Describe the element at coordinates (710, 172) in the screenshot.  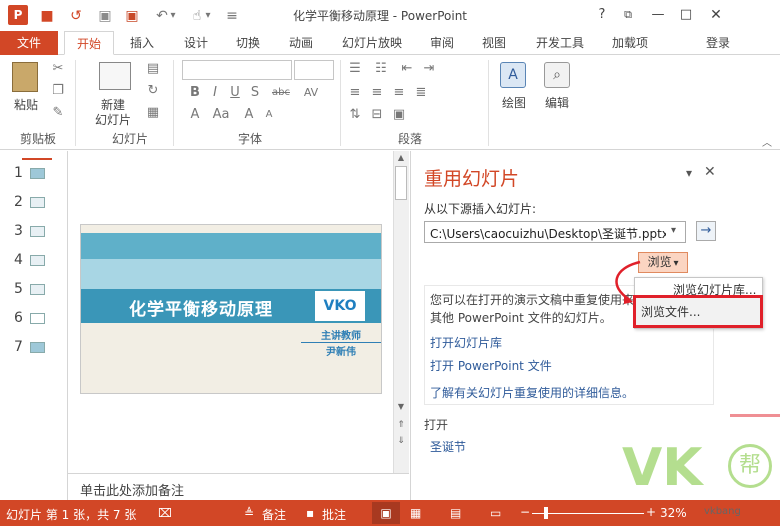
I see `pane-close-icon: ✕` at that location.